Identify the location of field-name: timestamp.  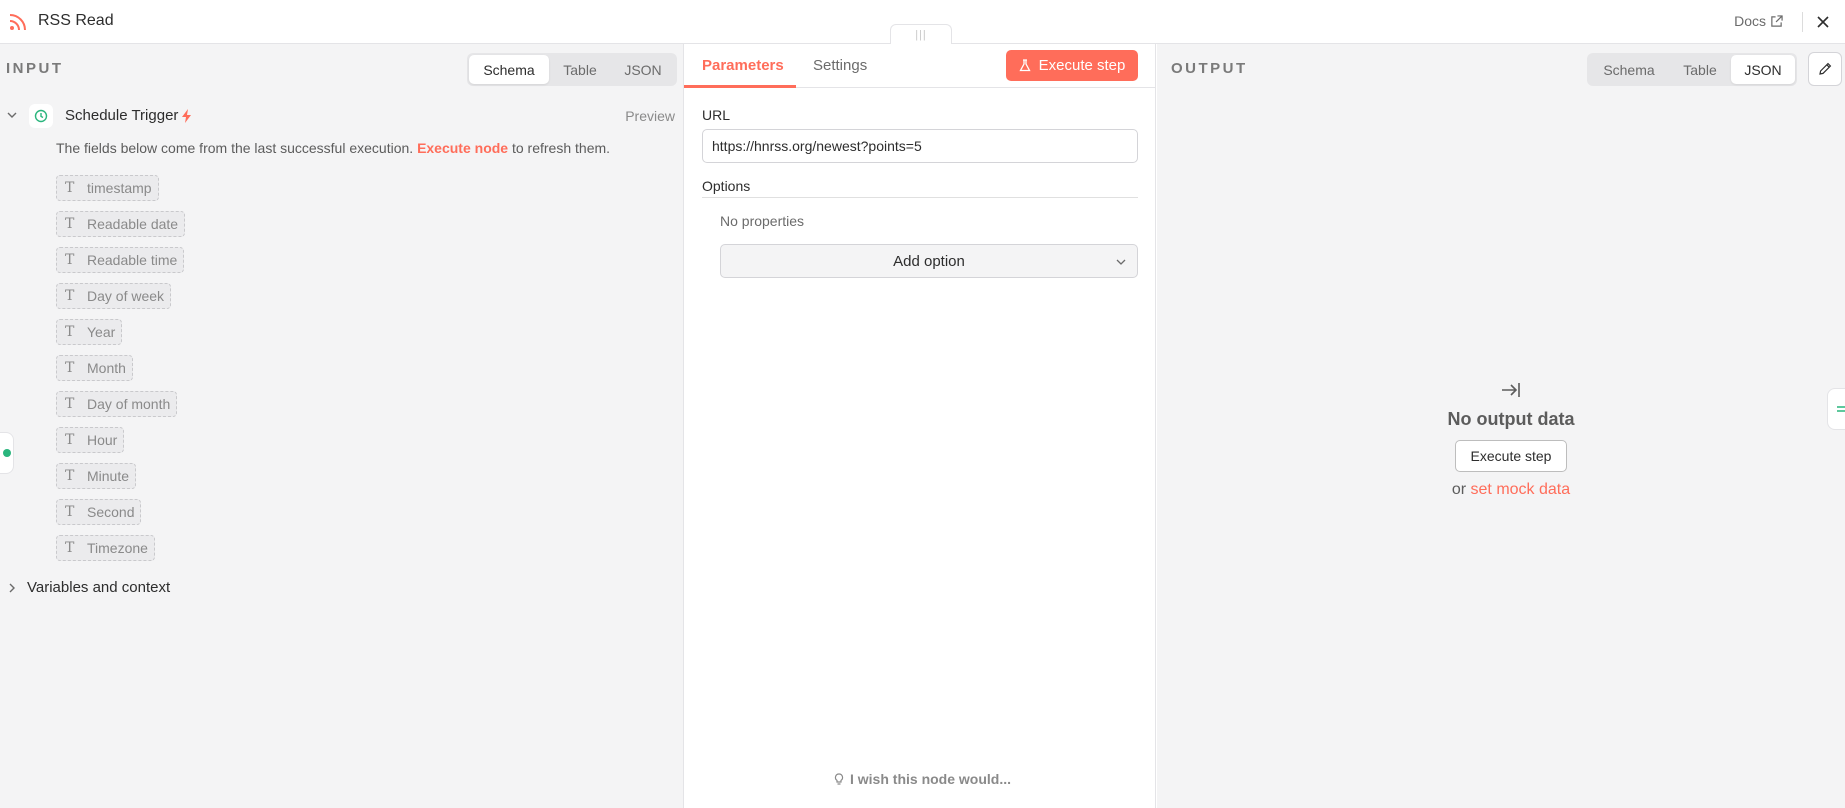
(119, 188).